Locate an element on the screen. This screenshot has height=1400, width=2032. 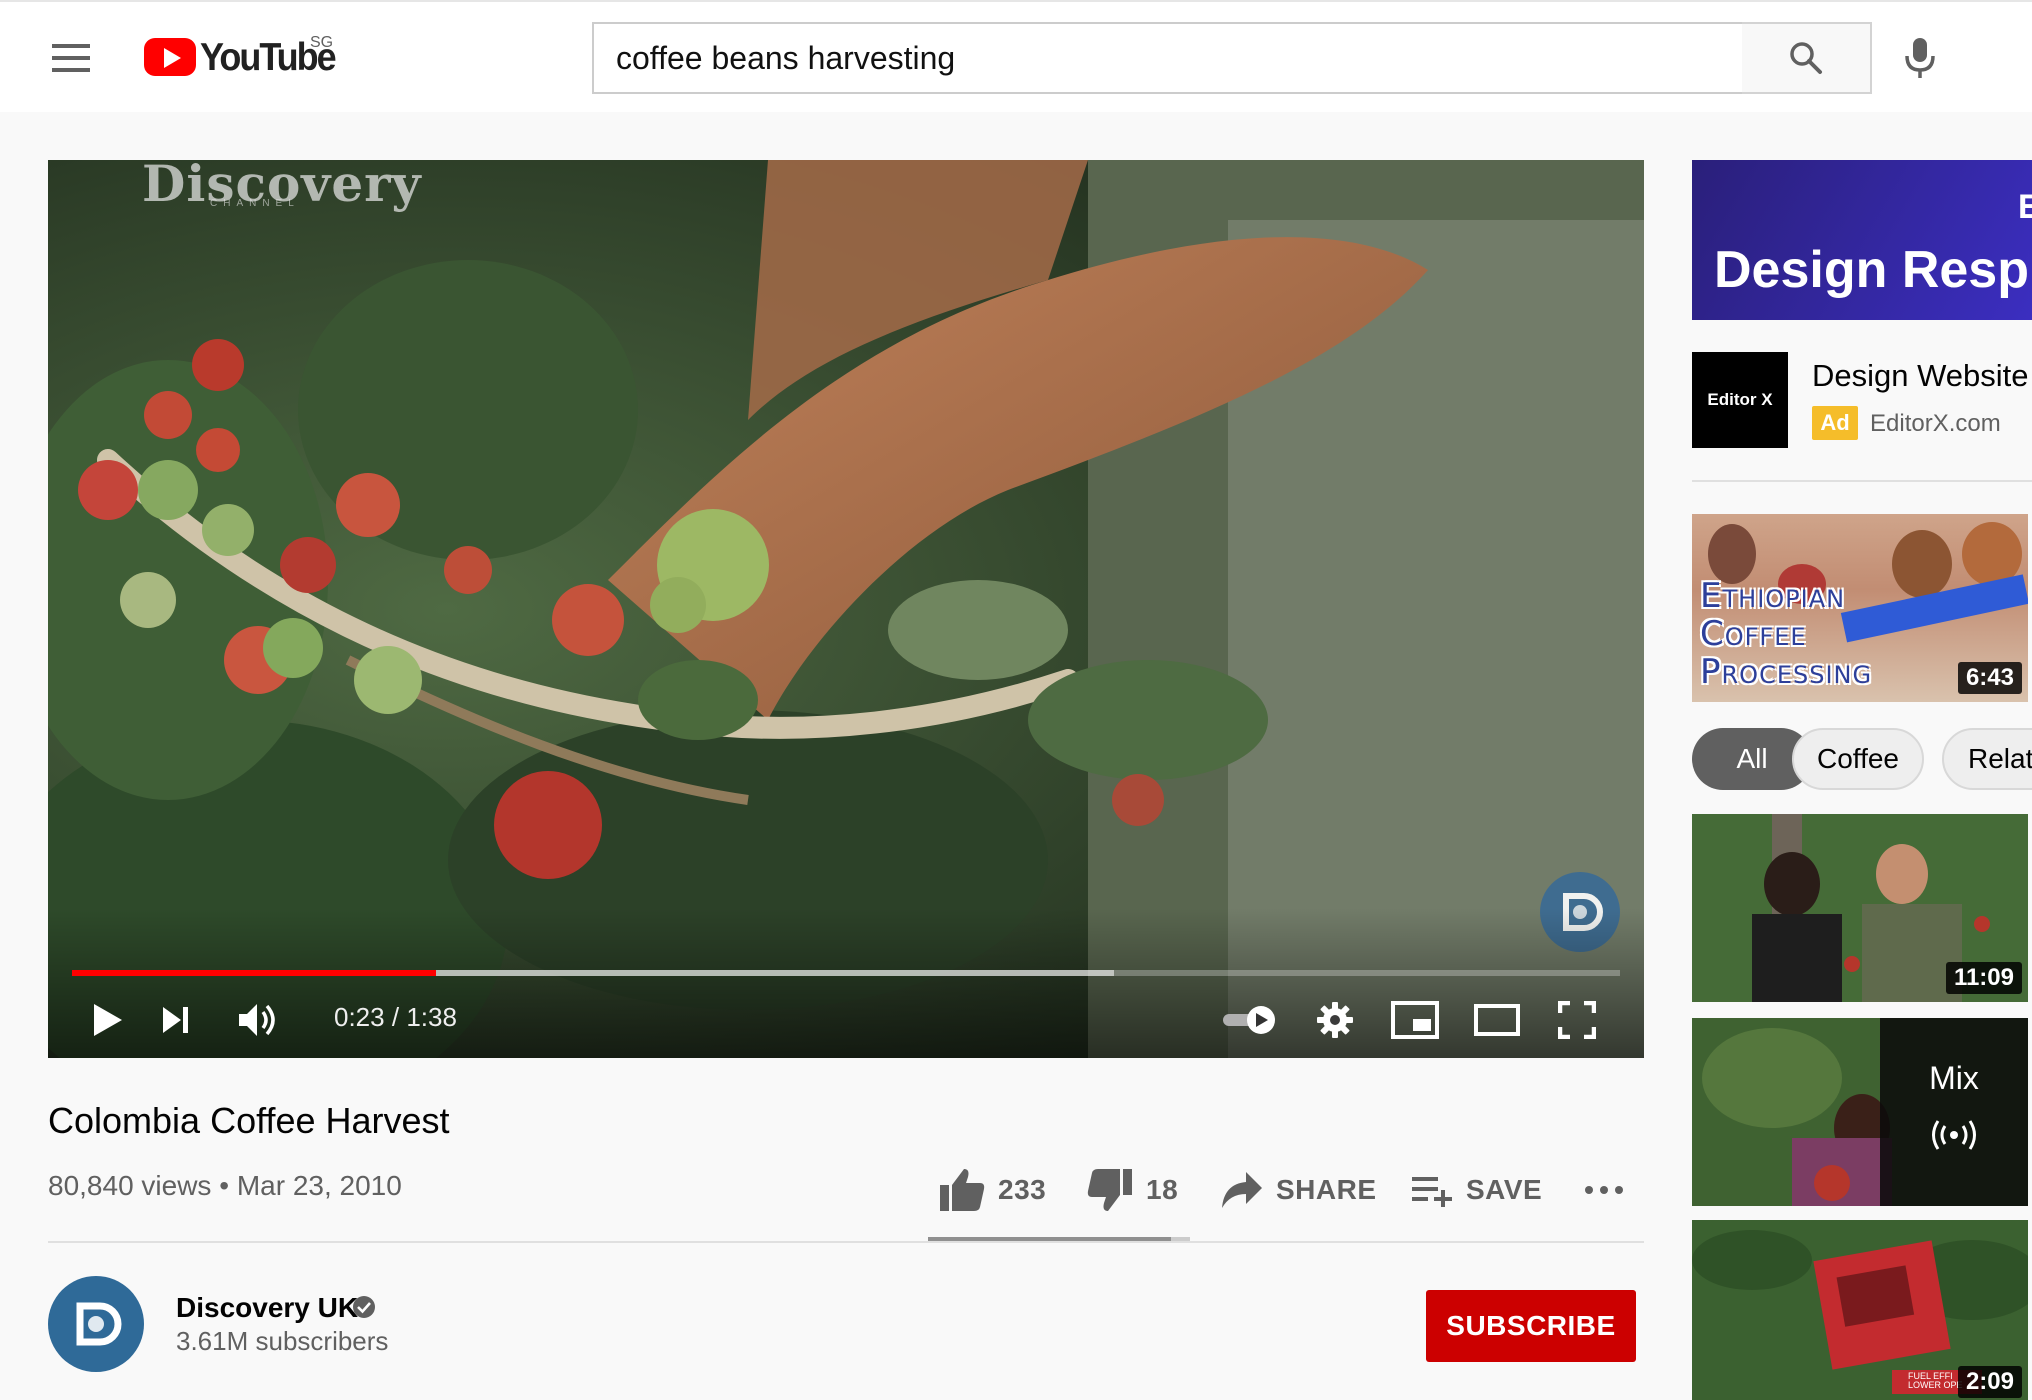
voice-search-button is located at coordinates (1920, 58).